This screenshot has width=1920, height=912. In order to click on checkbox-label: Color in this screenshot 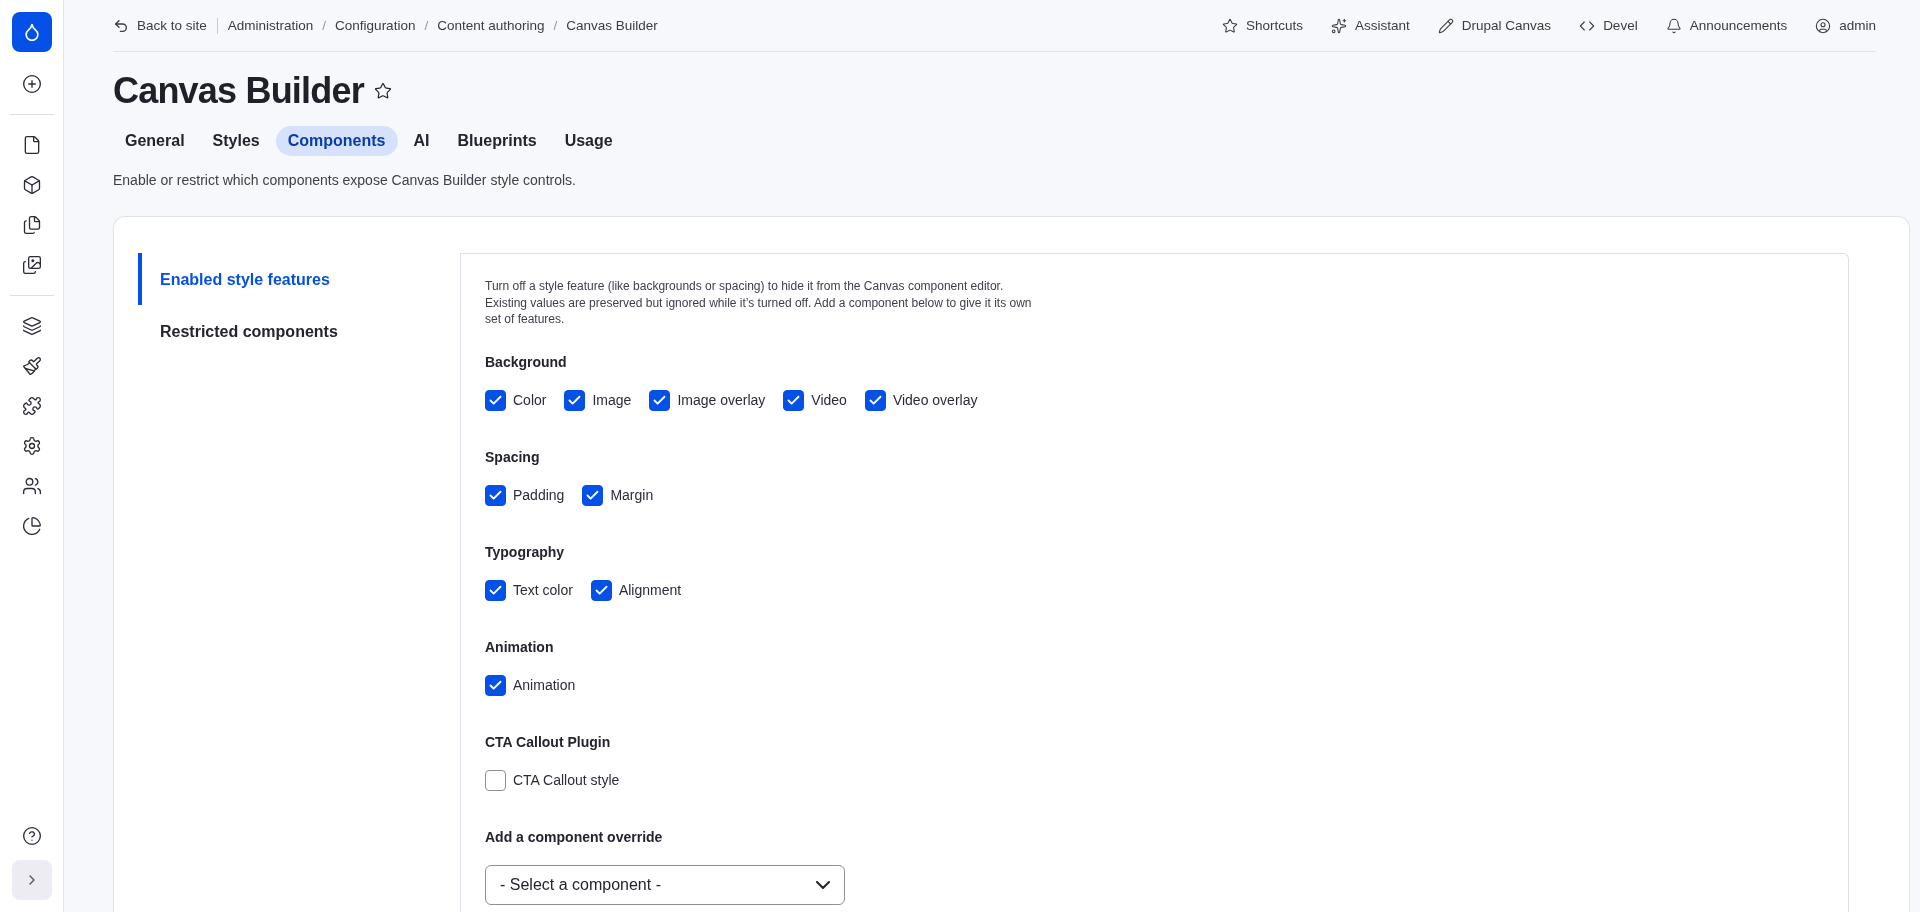, I will do `click(530, 400)`.